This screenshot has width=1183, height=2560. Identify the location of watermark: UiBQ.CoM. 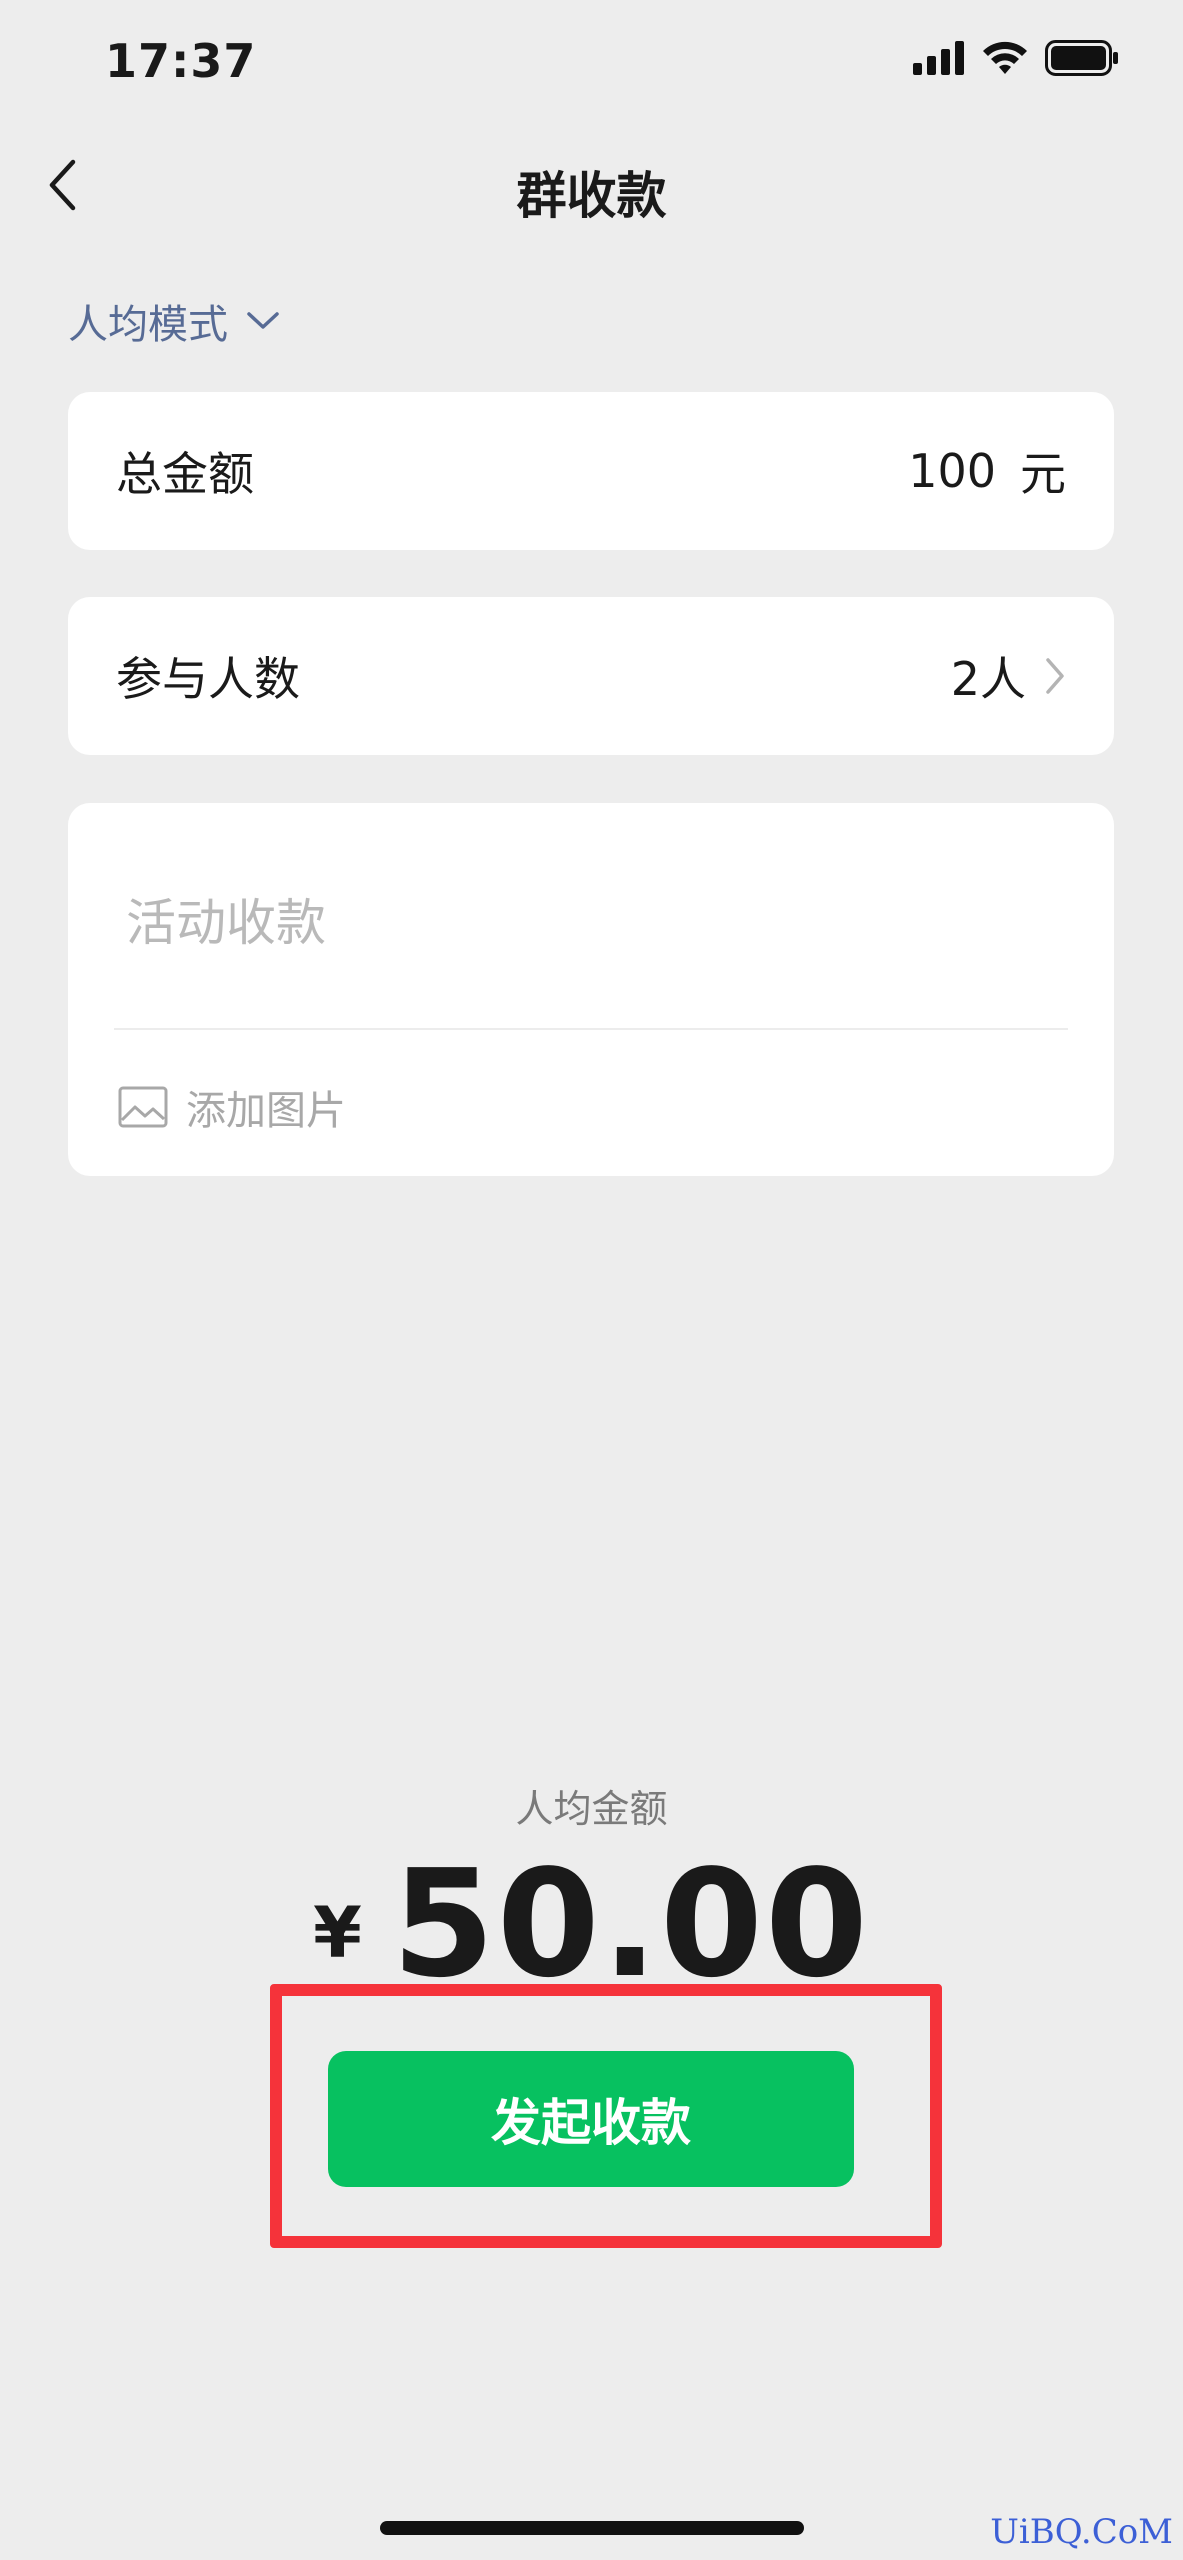
(1081, 2532).